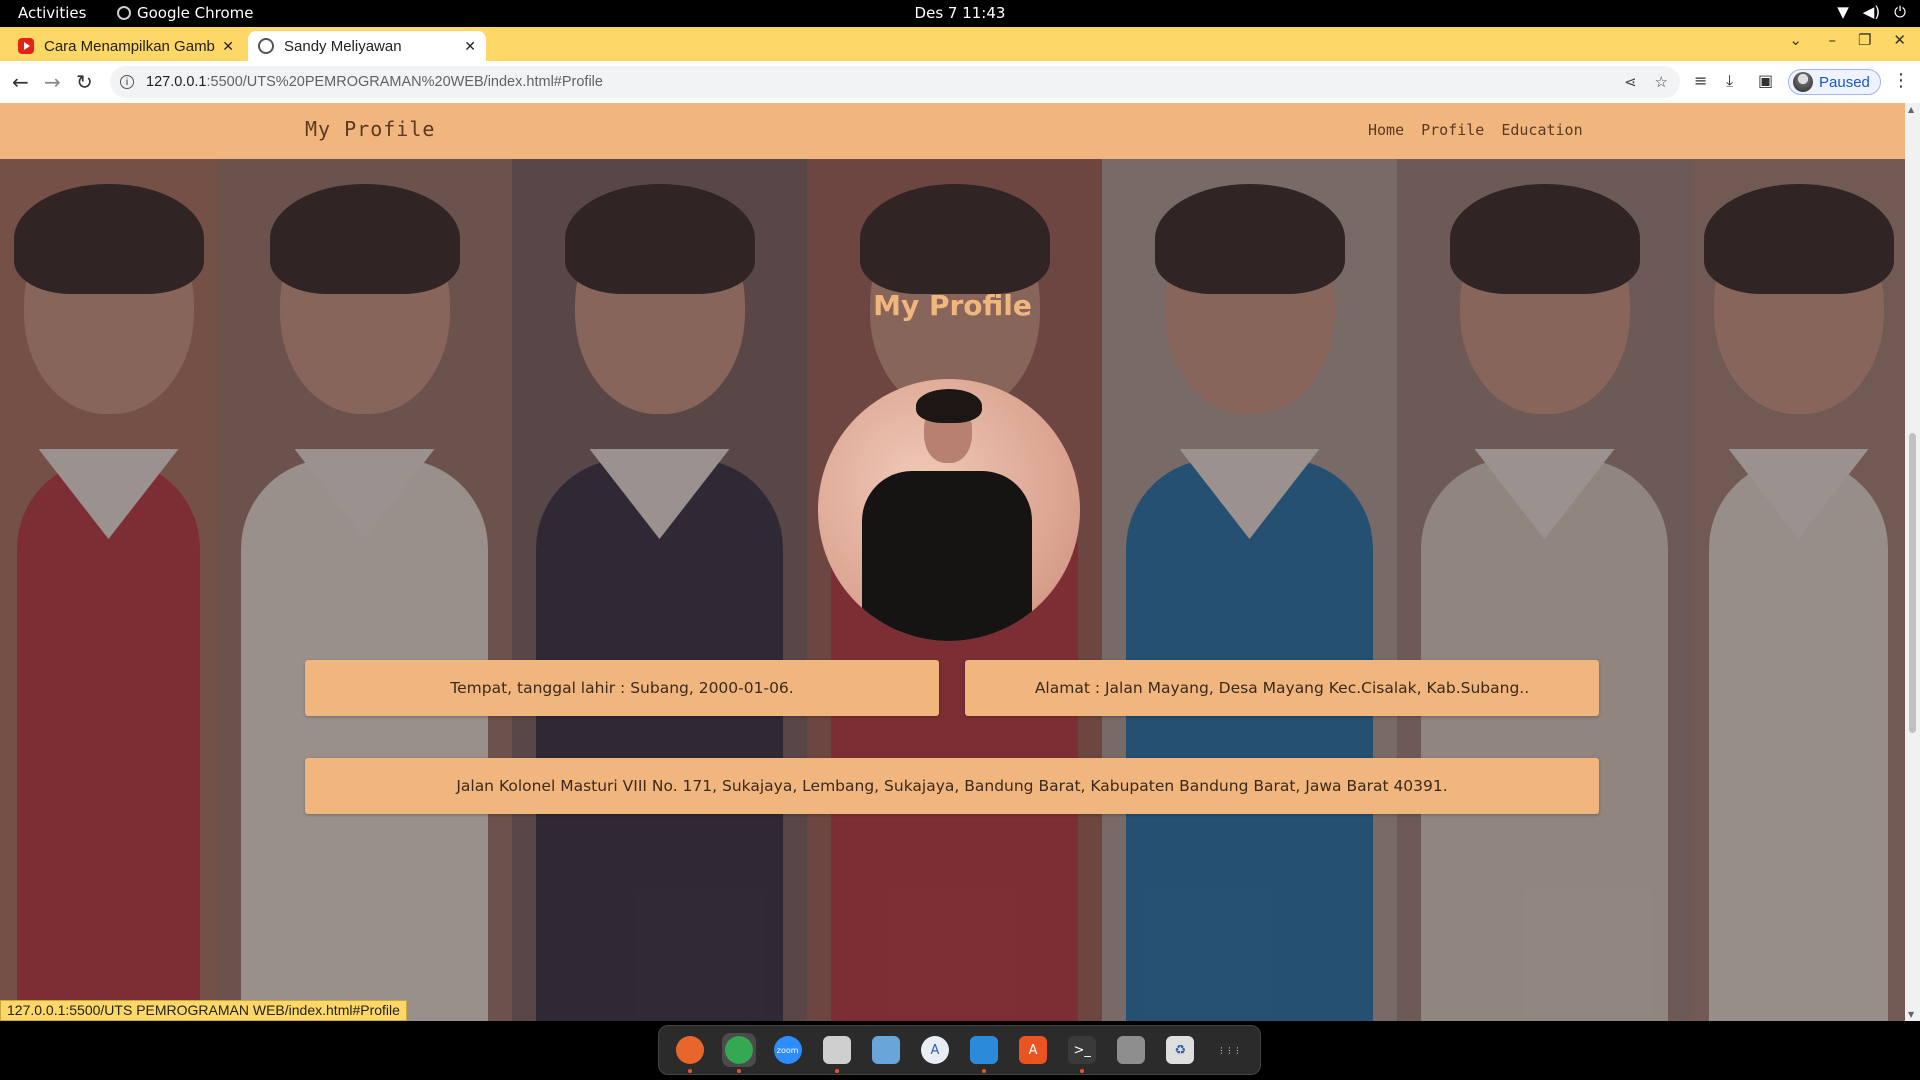  I want to click on youtube-icon, so click(26, 46).